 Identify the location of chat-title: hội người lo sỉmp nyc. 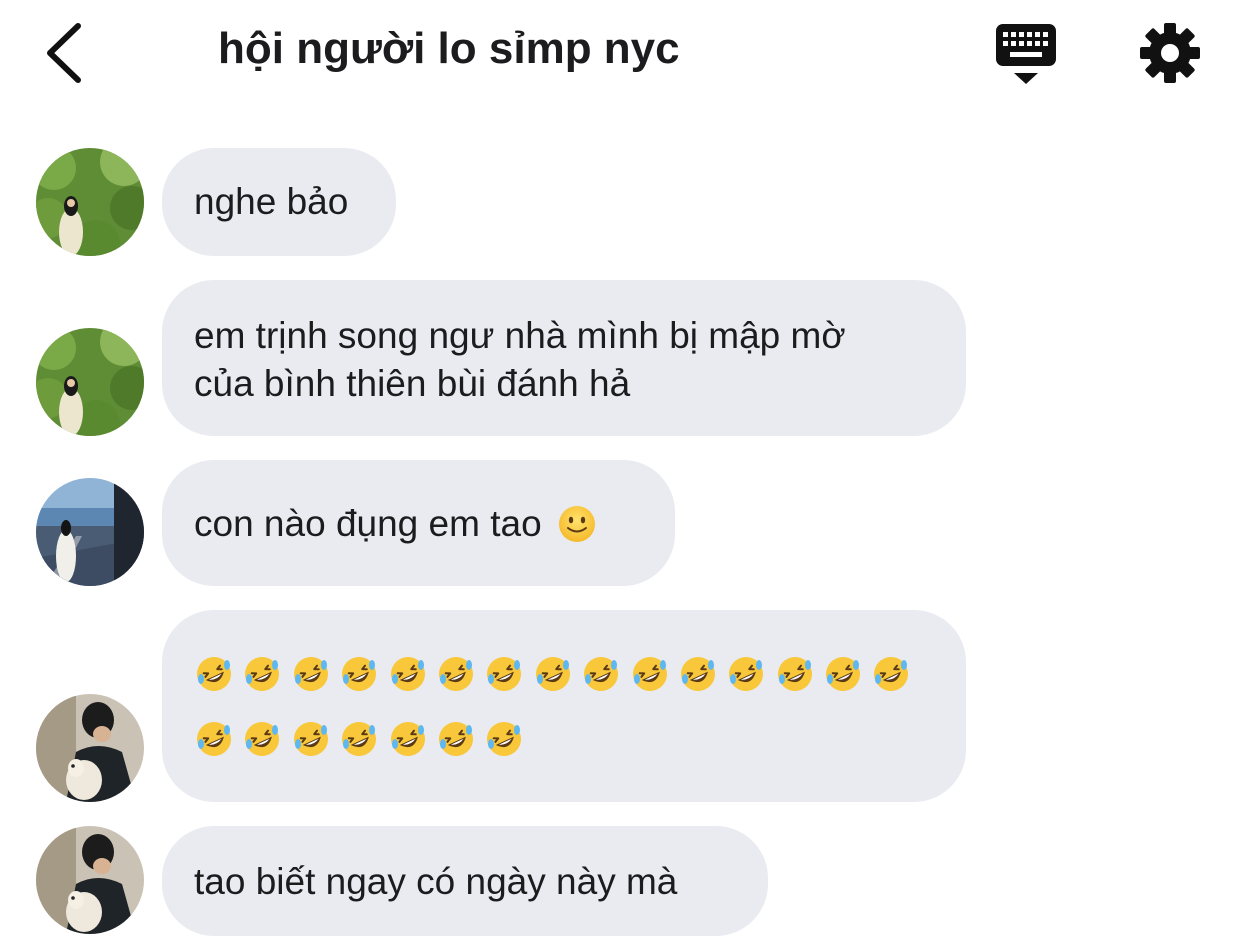
(449, 48).